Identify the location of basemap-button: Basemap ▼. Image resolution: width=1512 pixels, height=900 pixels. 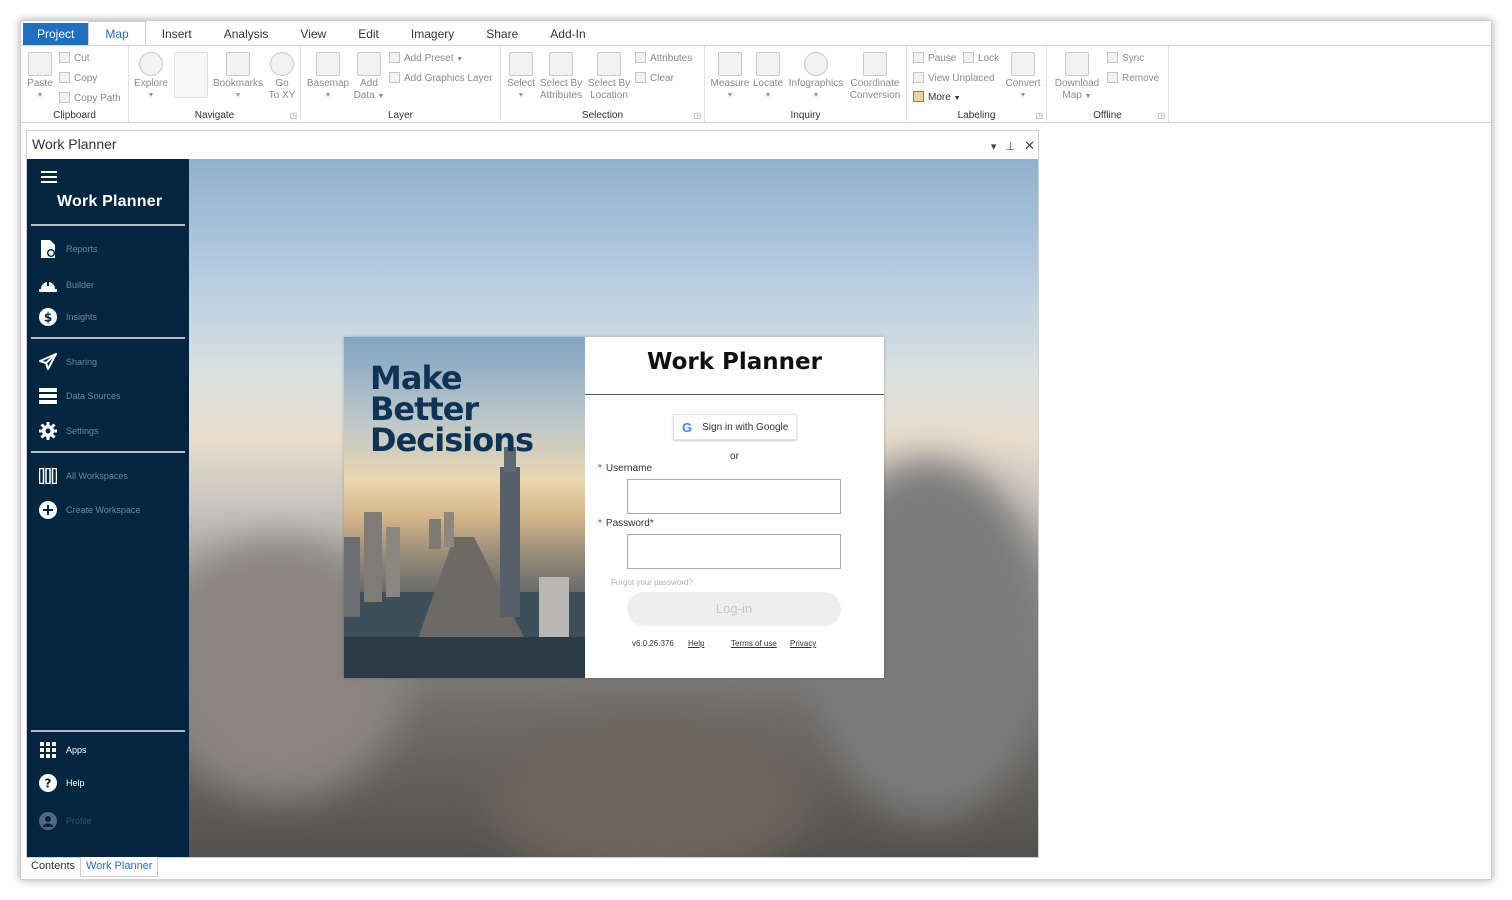
(328, 77).